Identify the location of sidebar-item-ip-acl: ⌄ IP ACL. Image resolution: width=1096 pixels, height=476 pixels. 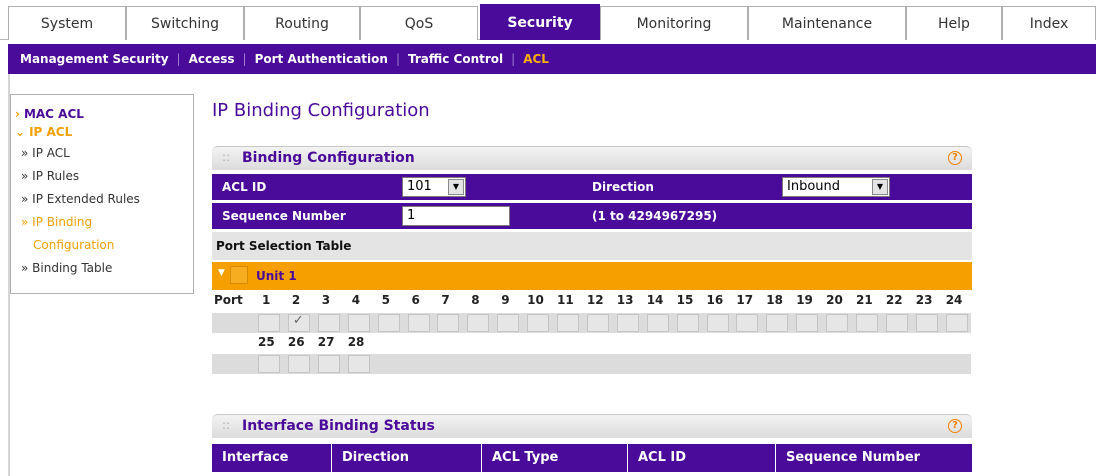
(43, 132).